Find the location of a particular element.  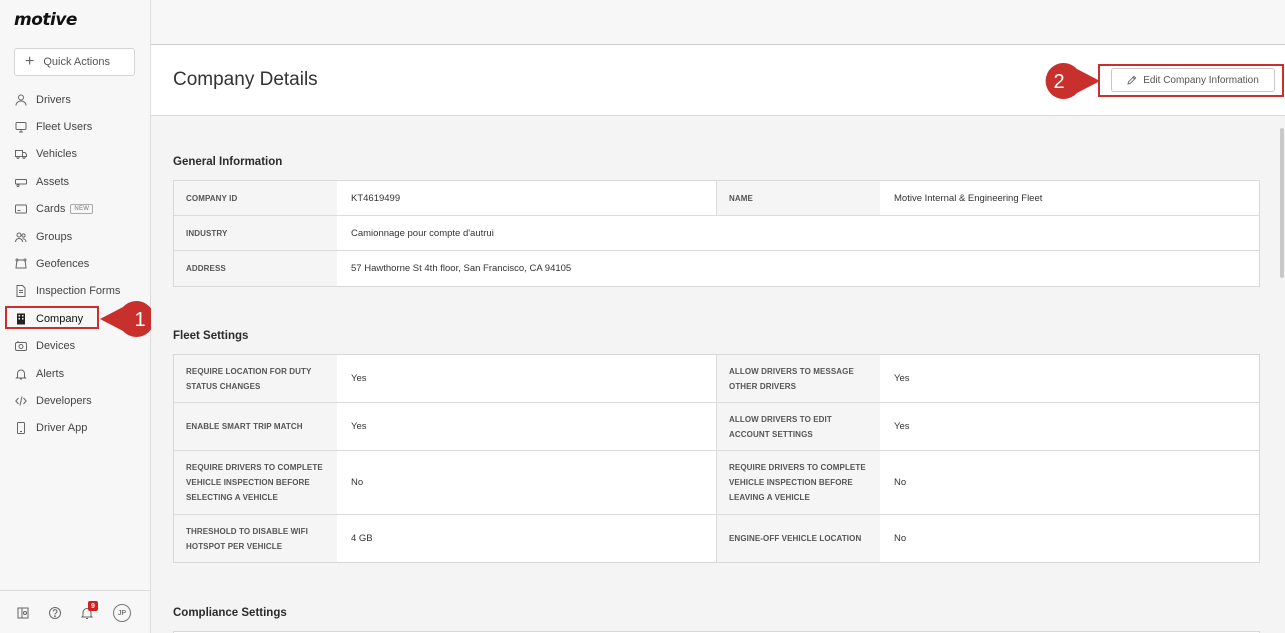

sidebar-item-label: Groups is located at coordinates (54, 236).